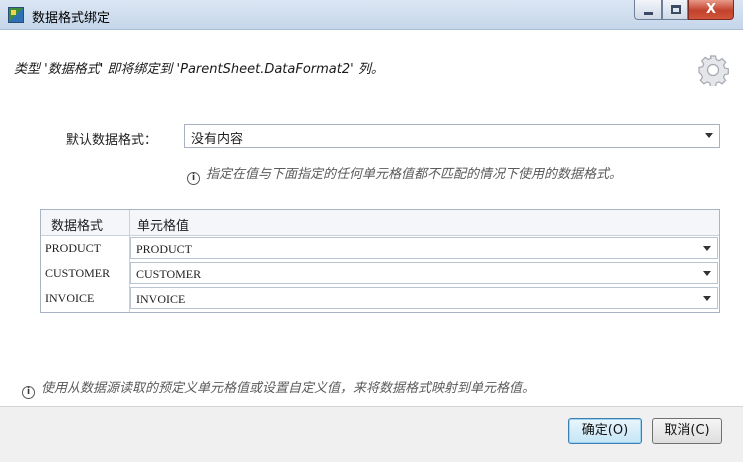 This screenshot has height=462, width=743. Describe the element at coordinates (424, 298) in the screenshot. I see `cell-value-select: INVOICE` at that location.